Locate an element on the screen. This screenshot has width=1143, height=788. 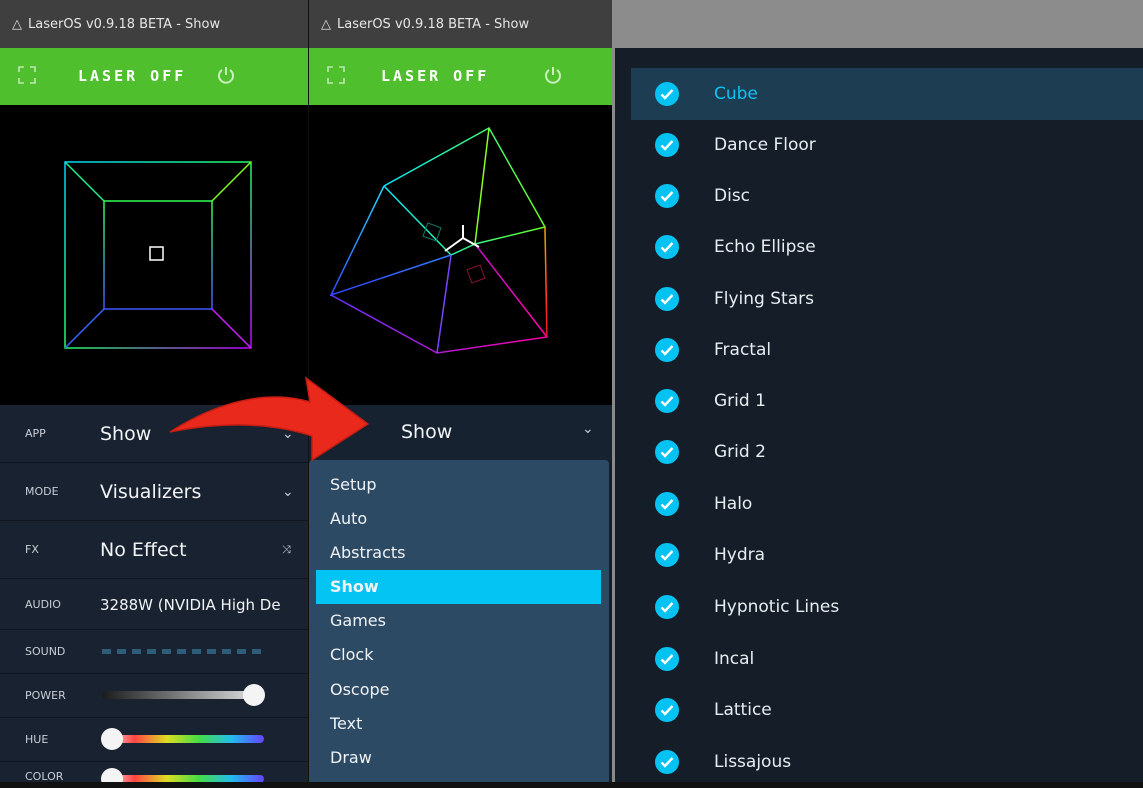
menu-item-clock: Clock is located at coordinates (460, 655).